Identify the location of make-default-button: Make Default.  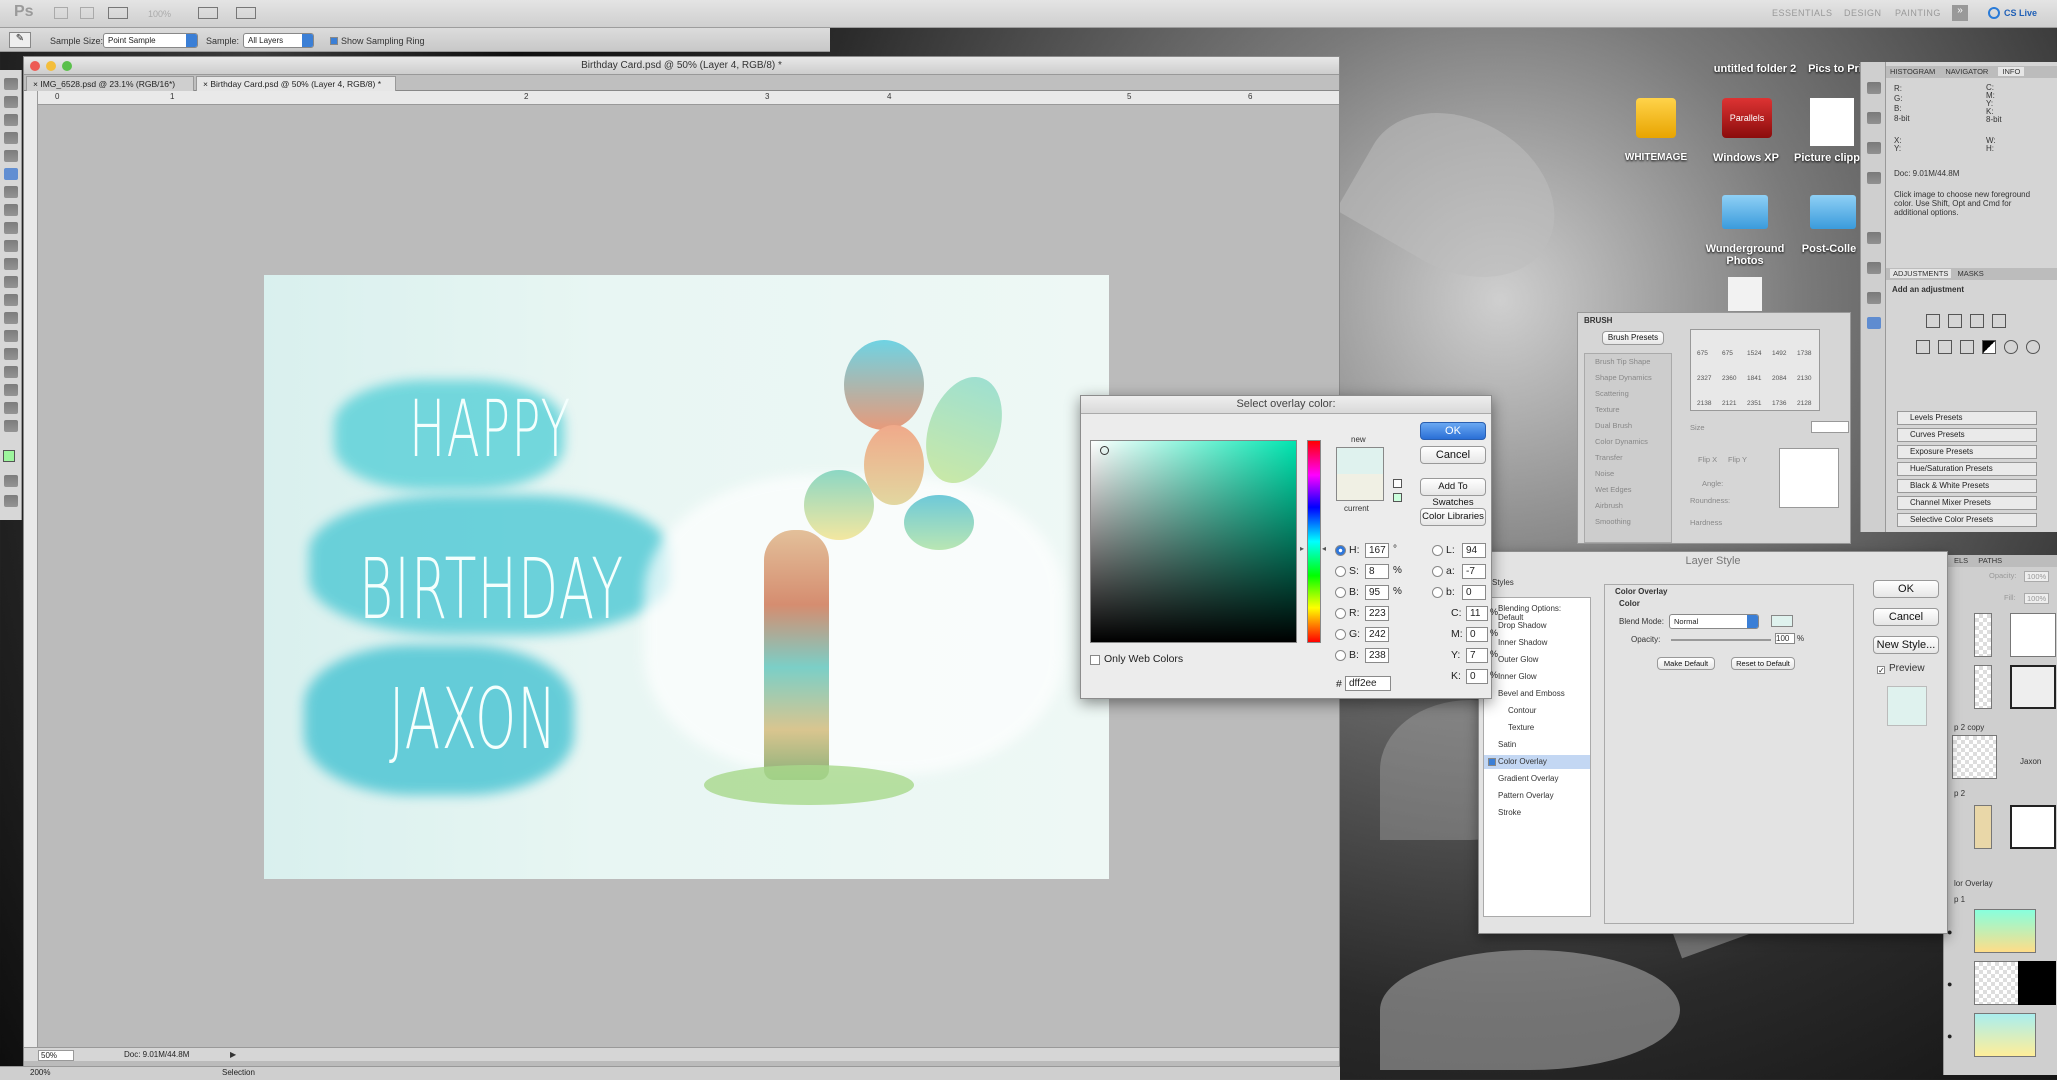
(1686, 663).